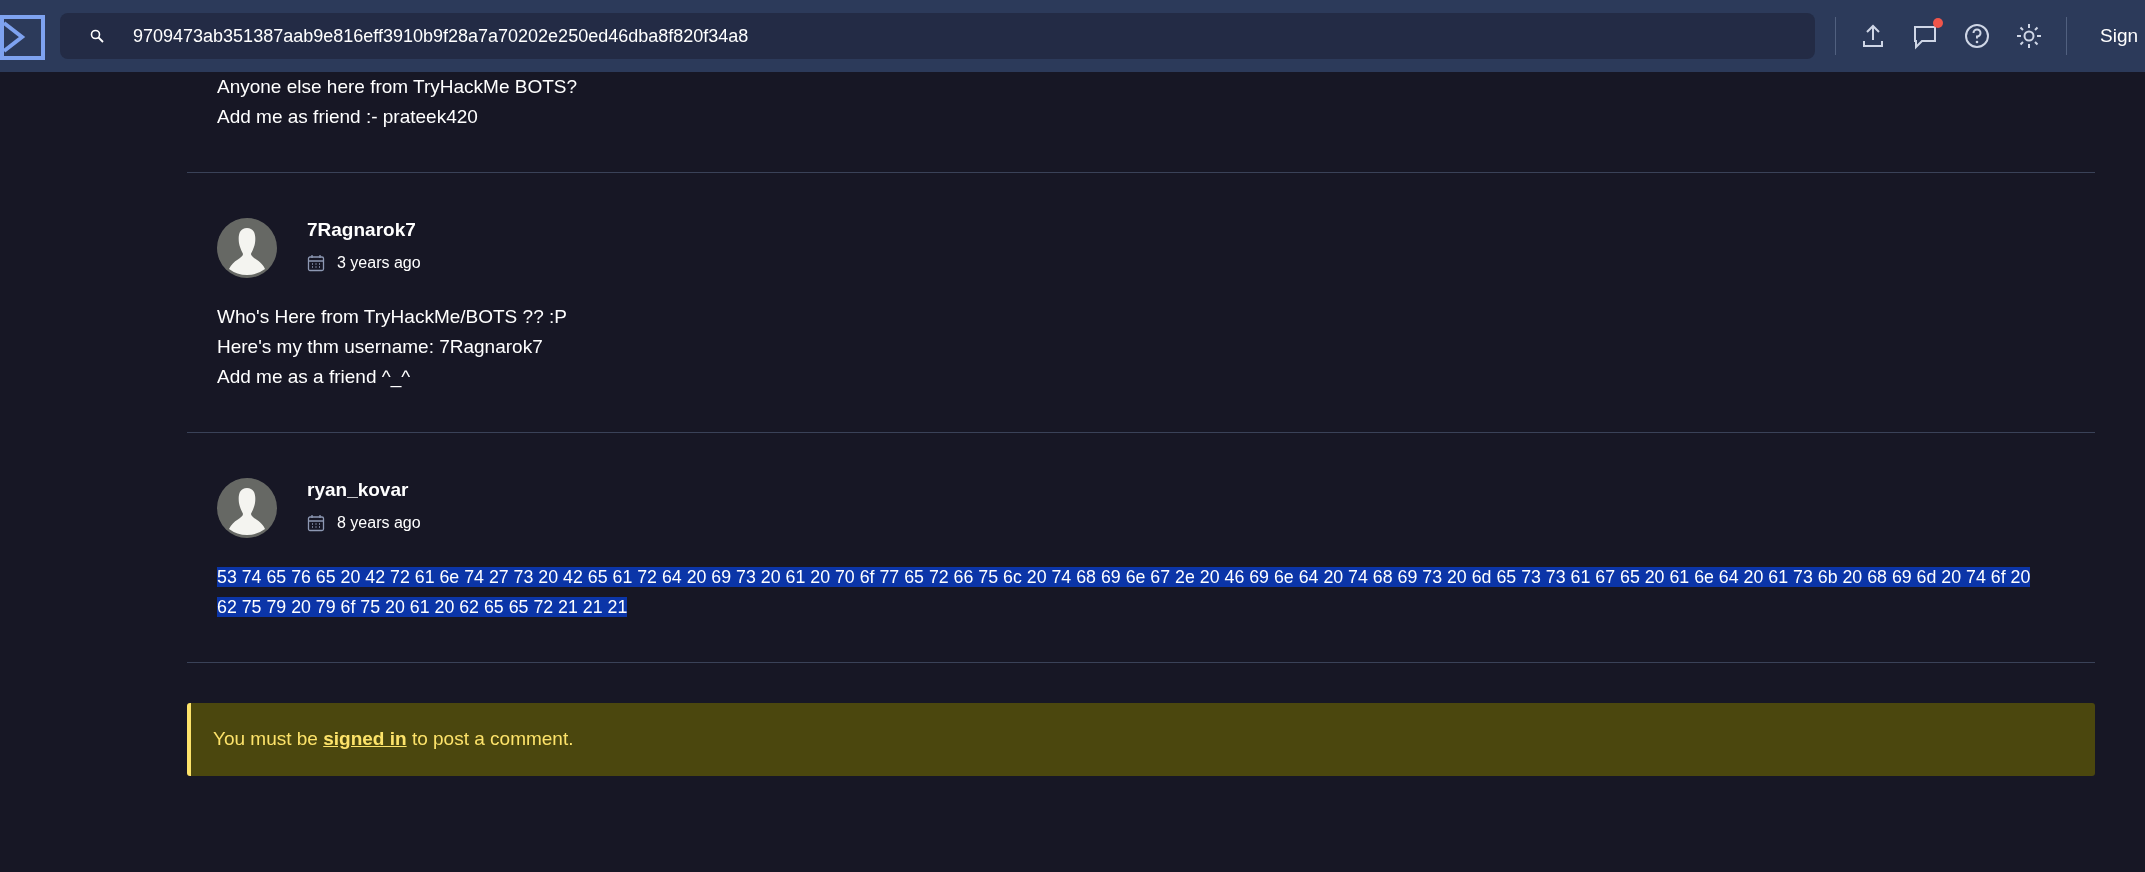 Image resolution: width=2145 pixels, height=872 pixels. What do you see at coordinates (379, 522) in the screenshot?
I see `comment-date: 8 years ago` at bounding box center [379, 522].